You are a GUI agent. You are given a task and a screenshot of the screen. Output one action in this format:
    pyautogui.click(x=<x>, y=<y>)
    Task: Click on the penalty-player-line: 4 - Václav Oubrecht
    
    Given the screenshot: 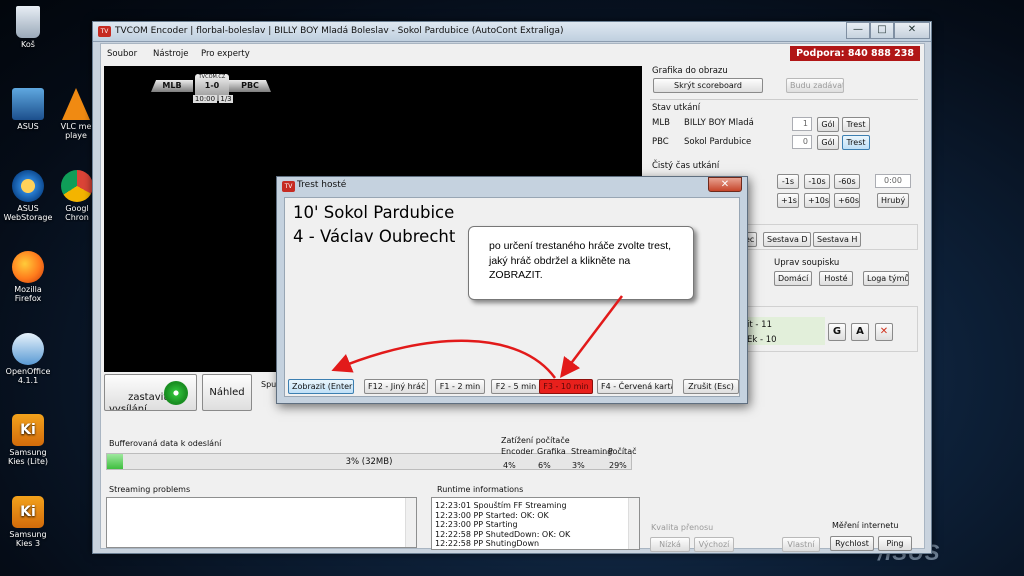 What is the action you would take?
    pyautogui.click(x=374, y=236)
    